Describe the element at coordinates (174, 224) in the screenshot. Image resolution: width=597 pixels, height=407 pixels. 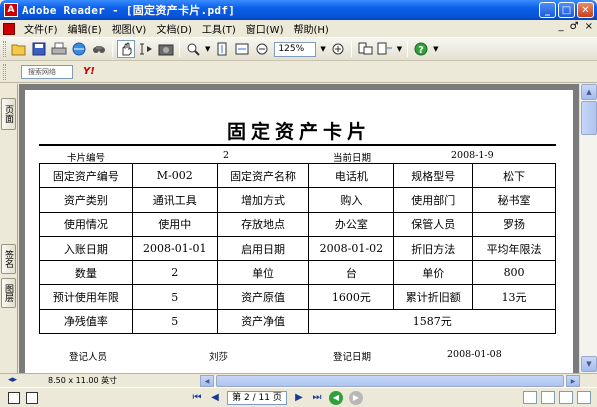
I see `table-cell: 使用中` at that location.